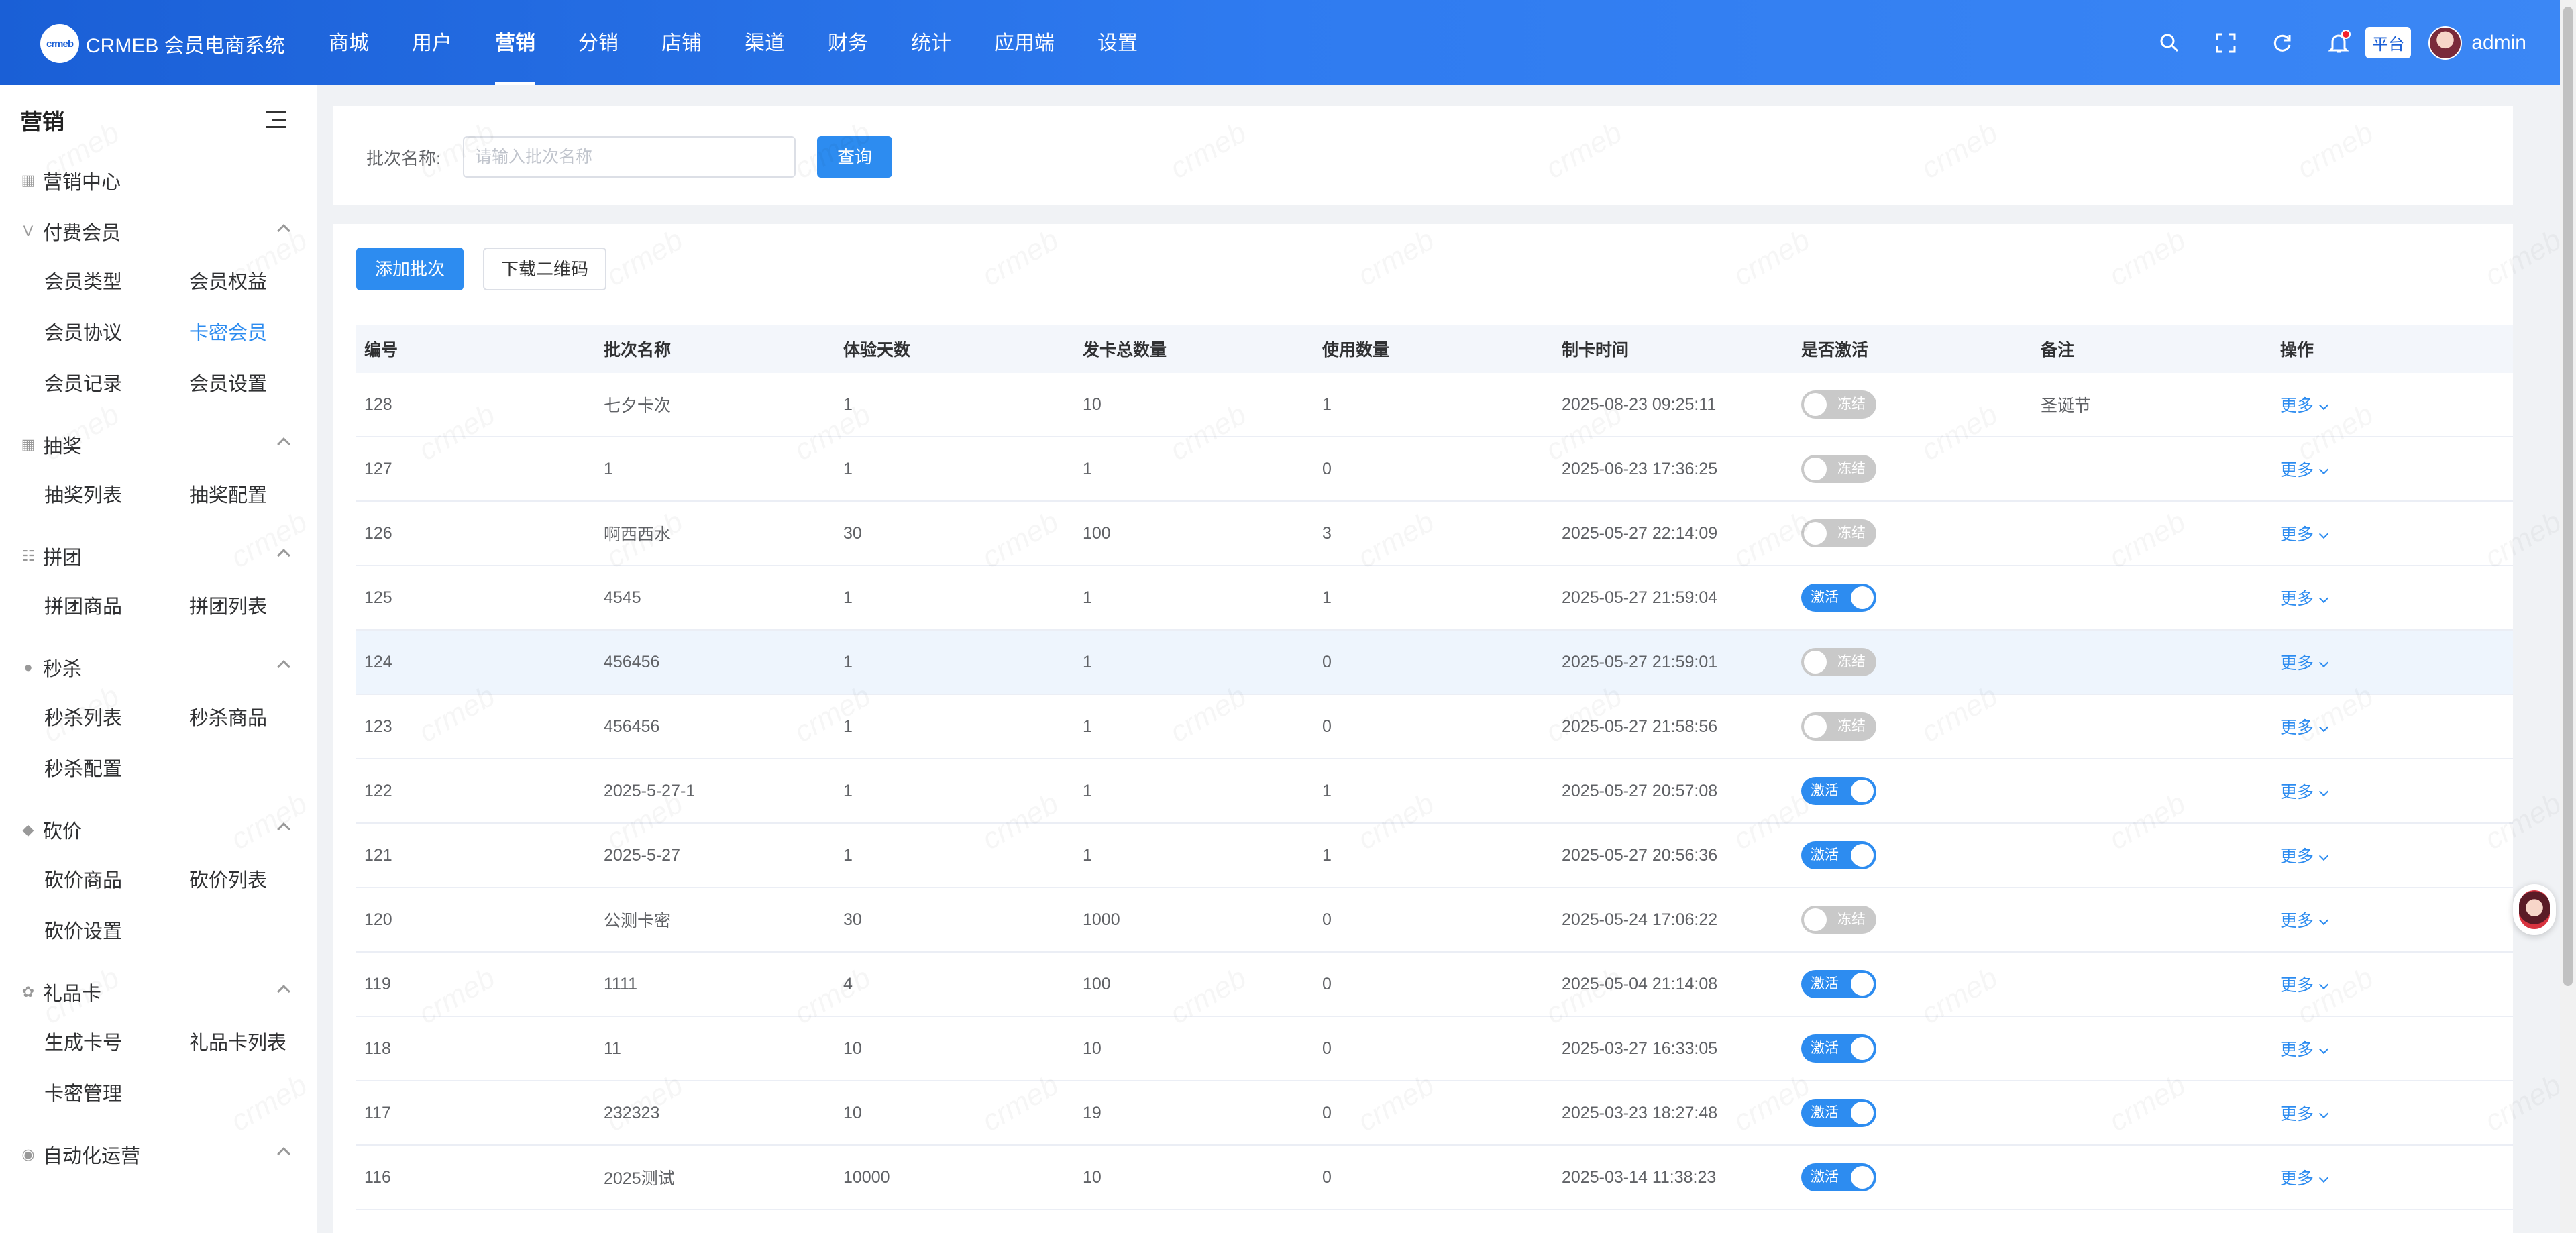 The width and height of the screenshot is (2576, 1233). I want to click on nav-item: 营销, so click(526, 43).